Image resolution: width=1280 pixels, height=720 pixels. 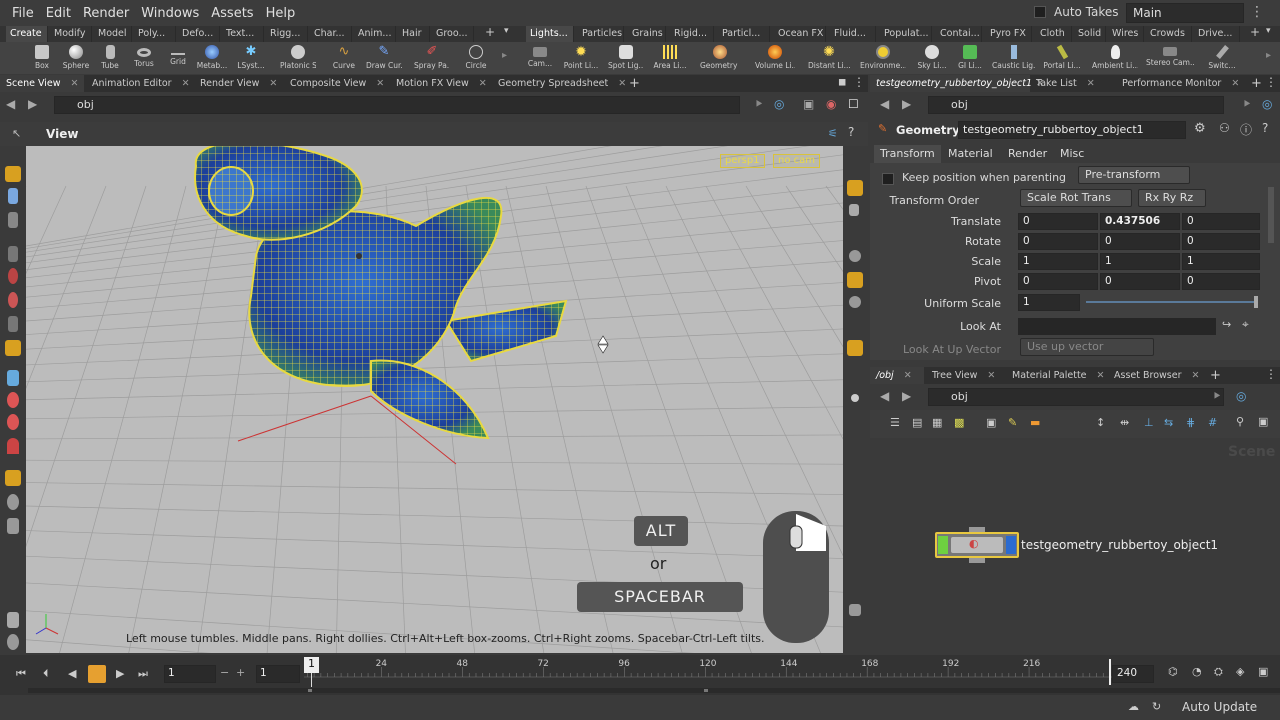 I want to click on shelf-right-menu-icon: ▾, so click(x=1268, y=31).